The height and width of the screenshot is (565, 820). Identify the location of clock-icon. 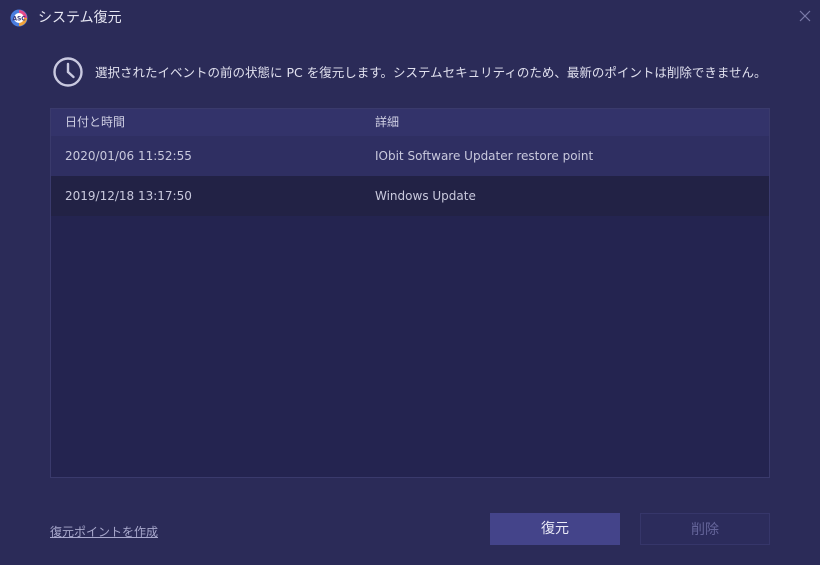
(68, 72).